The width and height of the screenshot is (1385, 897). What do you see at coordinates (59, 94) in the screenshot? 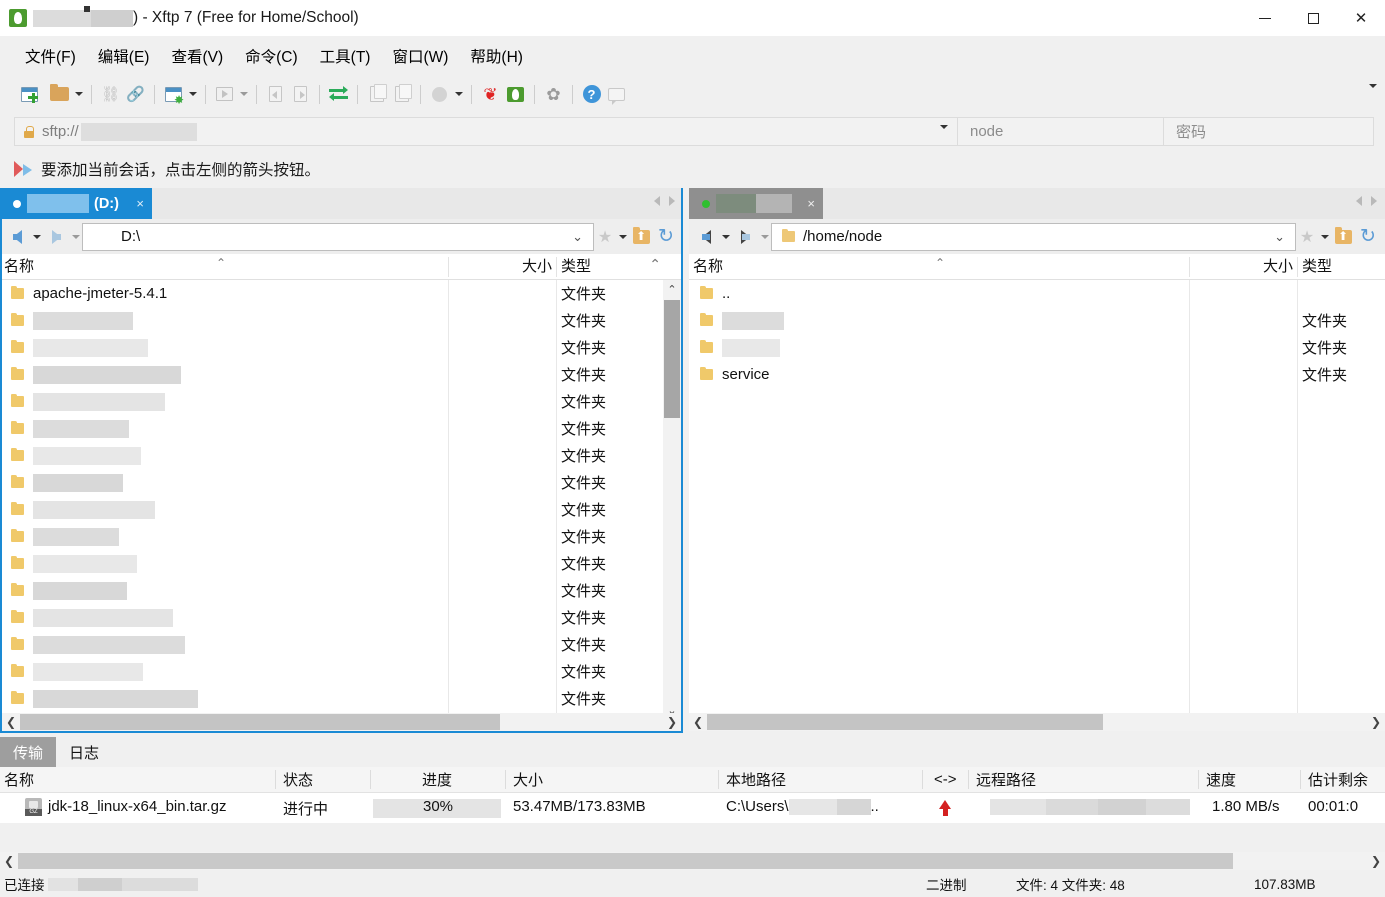
I see `open-folder-button` at bounding box center [59, 94].